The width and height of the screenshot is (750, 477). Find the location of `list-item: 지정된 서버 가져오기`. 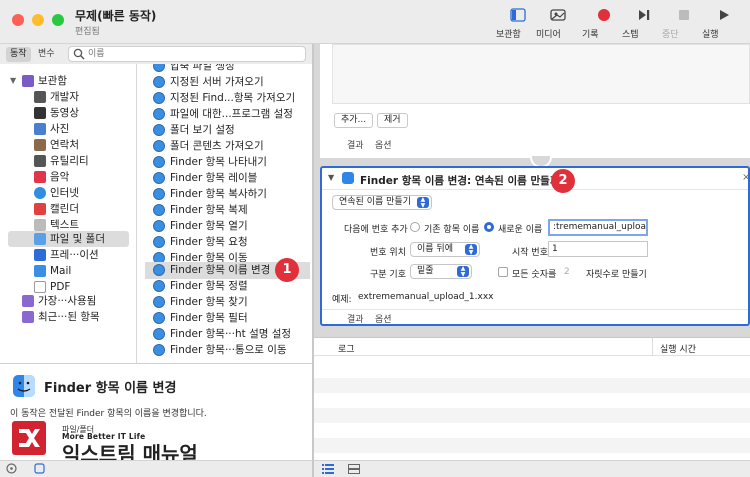

list-item: 지정된 서버 가져오기 is located at coordinates (227, 82).